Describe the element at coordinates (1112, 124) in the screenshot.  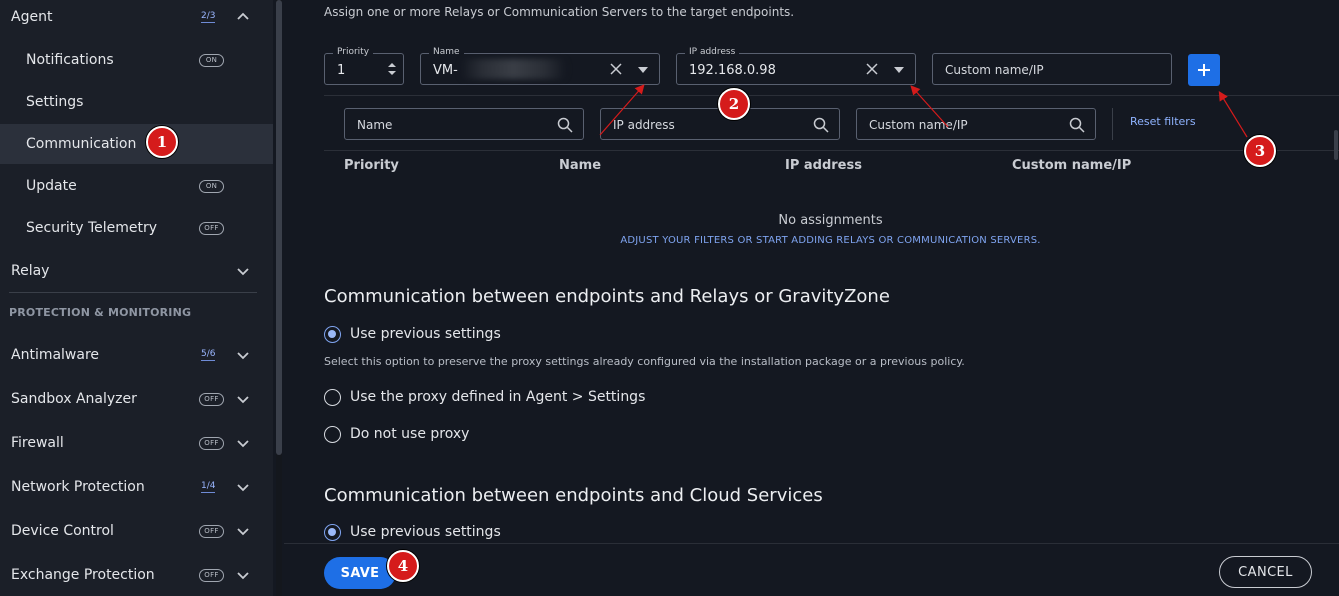
I see `filter-separator` at that location.